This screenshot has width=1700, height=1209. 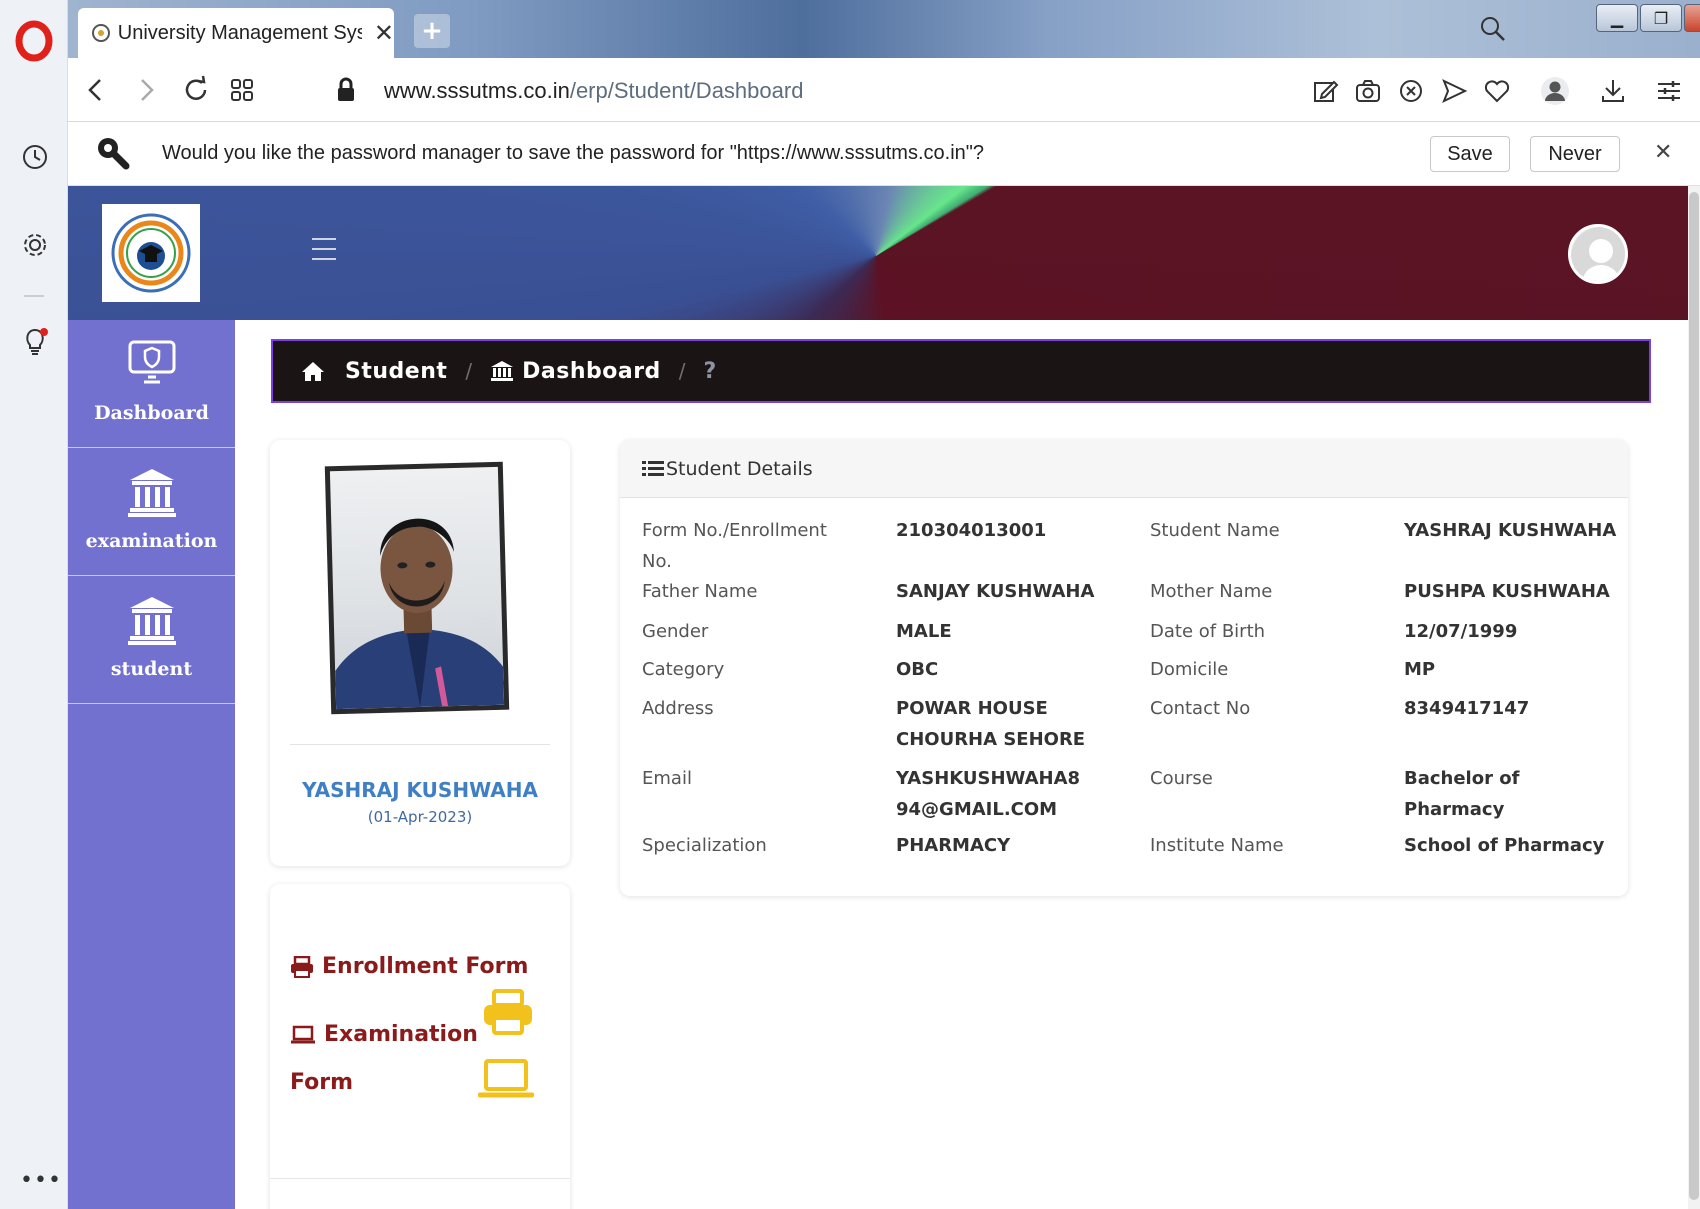 What do you see at coordinates (704, 845) in the screenshot?
I see `label-specialization: Specialization` at bounding box center [704, 845].